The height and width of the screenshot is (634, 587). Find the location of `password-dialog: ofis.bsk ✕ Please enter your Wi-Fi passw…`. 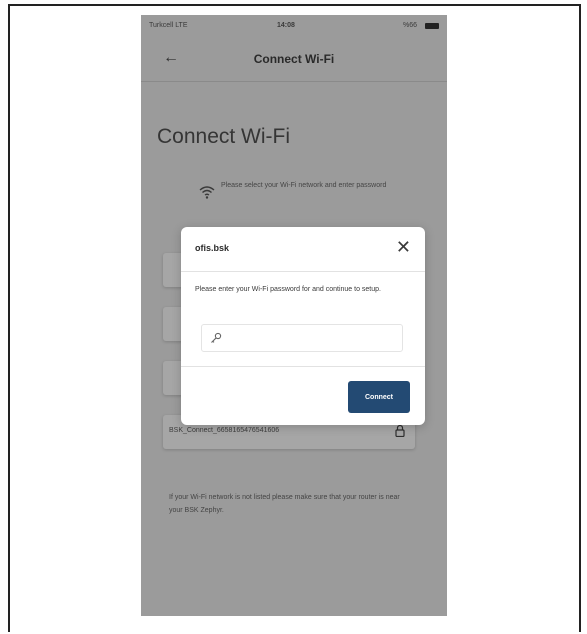

password-dialog: ofis.bsk ✕ Please enter your Wi-Fi passw… is located at coordinates (303, 326).